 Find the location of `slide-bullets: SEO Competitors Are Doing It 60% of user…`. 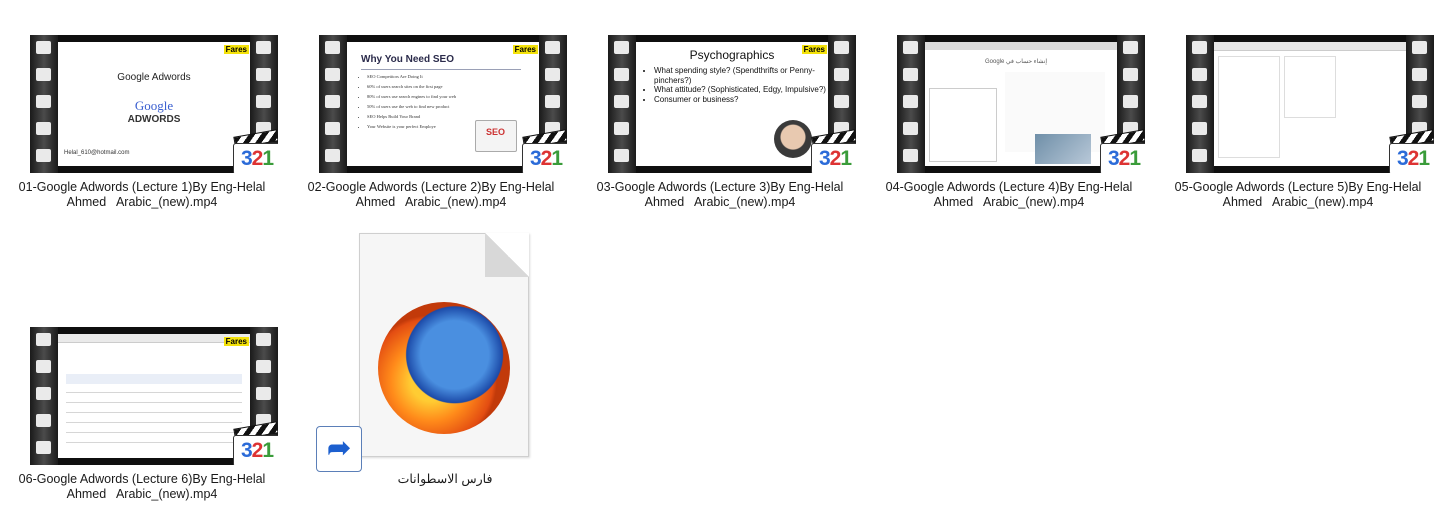

slide-bullets: SEO Competitors Are Doing It 60% of user… is located at coordinates (406, 102).